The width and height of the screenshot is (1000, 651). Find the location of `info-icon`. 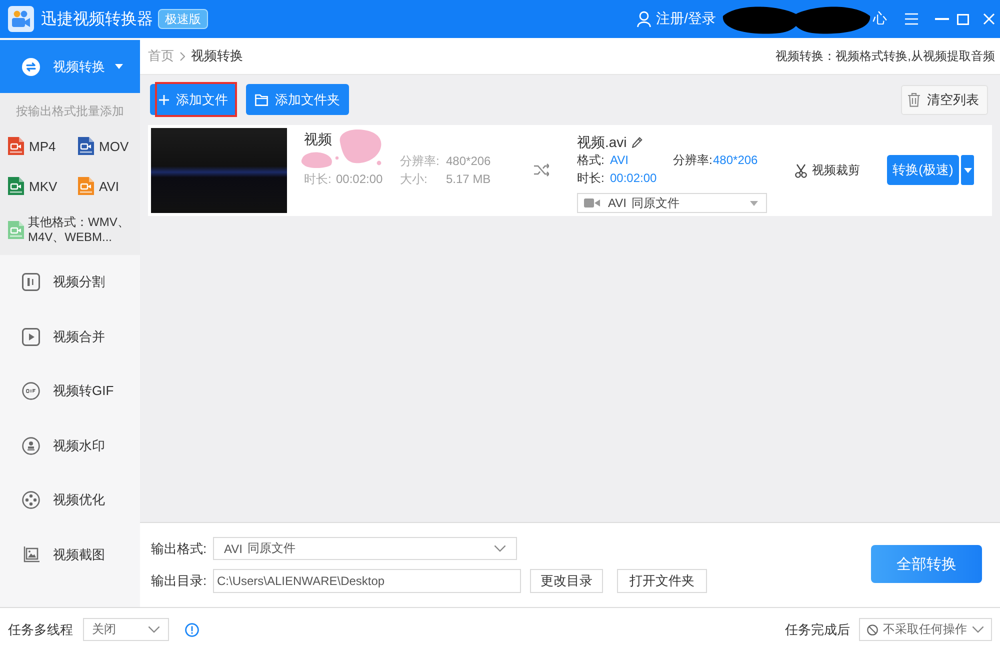

info-icon is located at coordinates (192, 629).